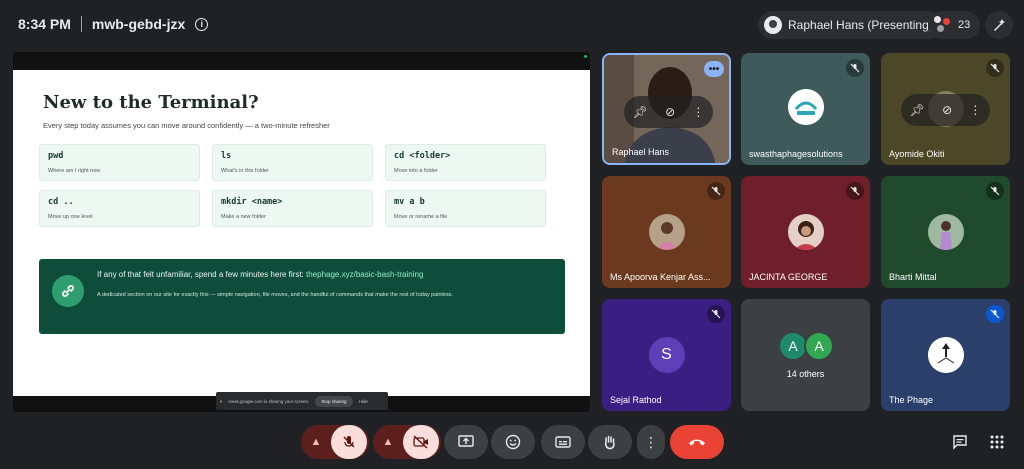  What do you see at coordinates (56, 156) in the screenshot?
I see `command-text: pwd` at bounding box center [56, 156].